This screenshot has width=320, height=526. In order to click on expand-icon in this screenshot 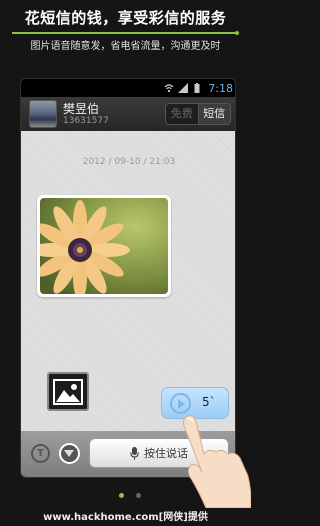, I will do `click(69, 453)`.